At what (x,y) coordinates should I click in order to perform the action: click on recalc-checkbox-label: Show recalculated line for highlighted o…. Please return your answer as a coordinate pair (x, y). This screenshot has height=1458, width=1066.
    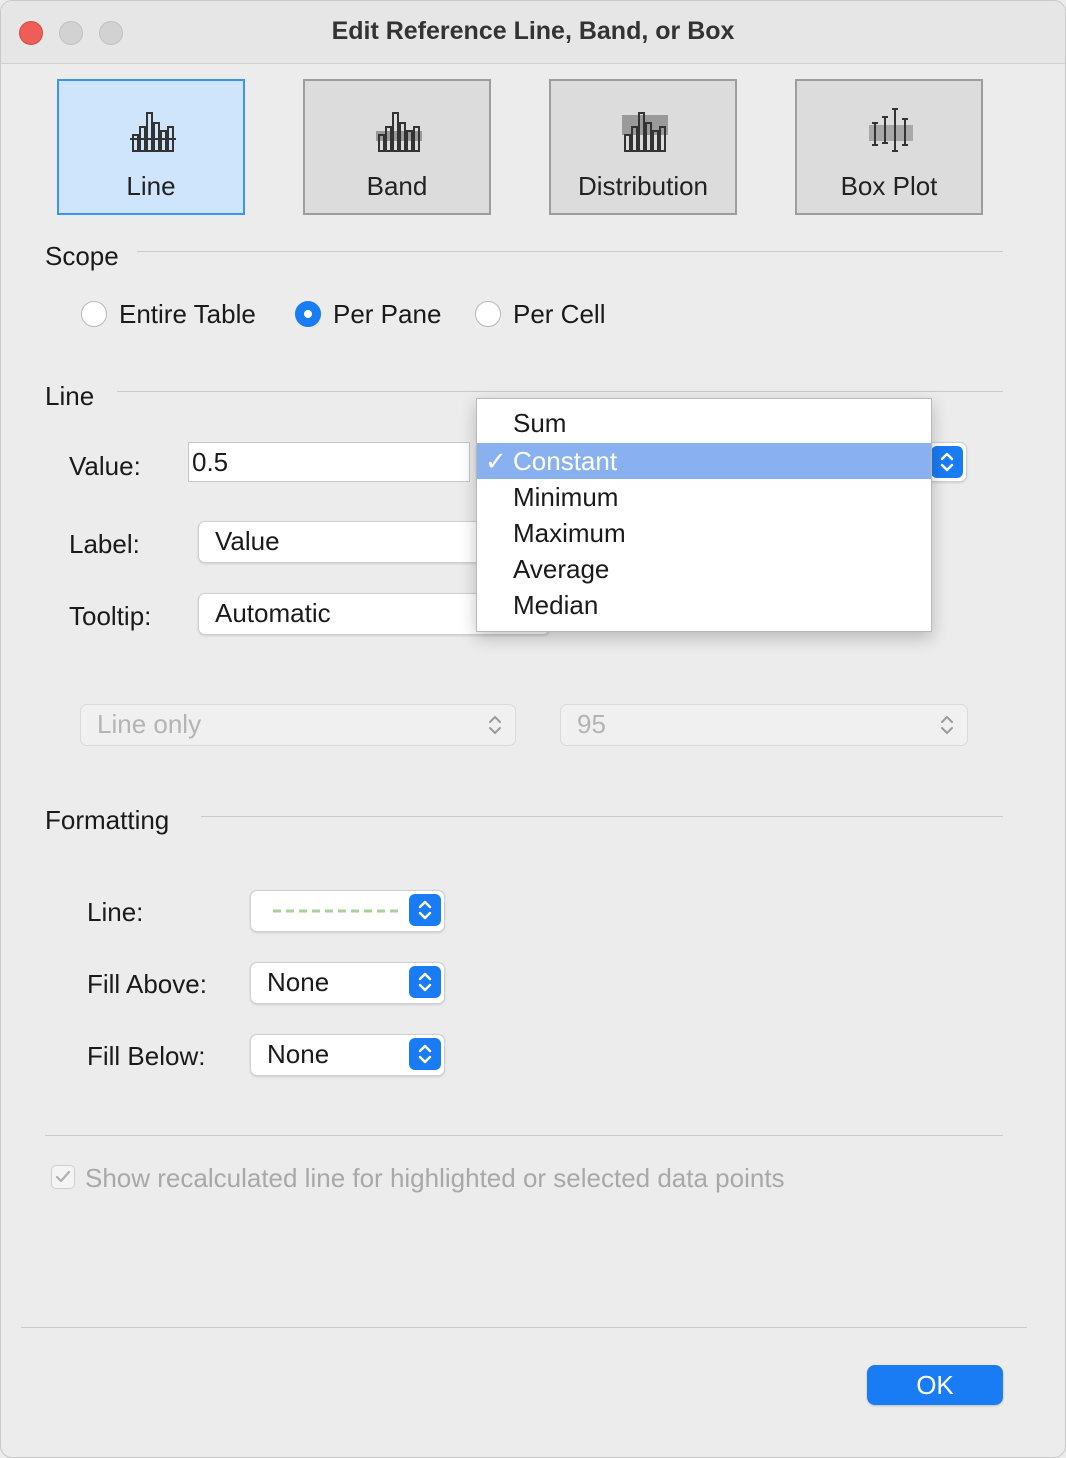
    Looking at the image, I should click on (435, 1178).